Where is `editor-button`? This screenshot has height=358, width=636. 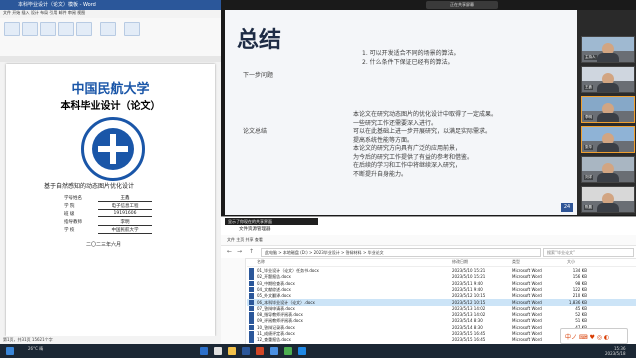 editor-button is located at coordinates (132, 29).